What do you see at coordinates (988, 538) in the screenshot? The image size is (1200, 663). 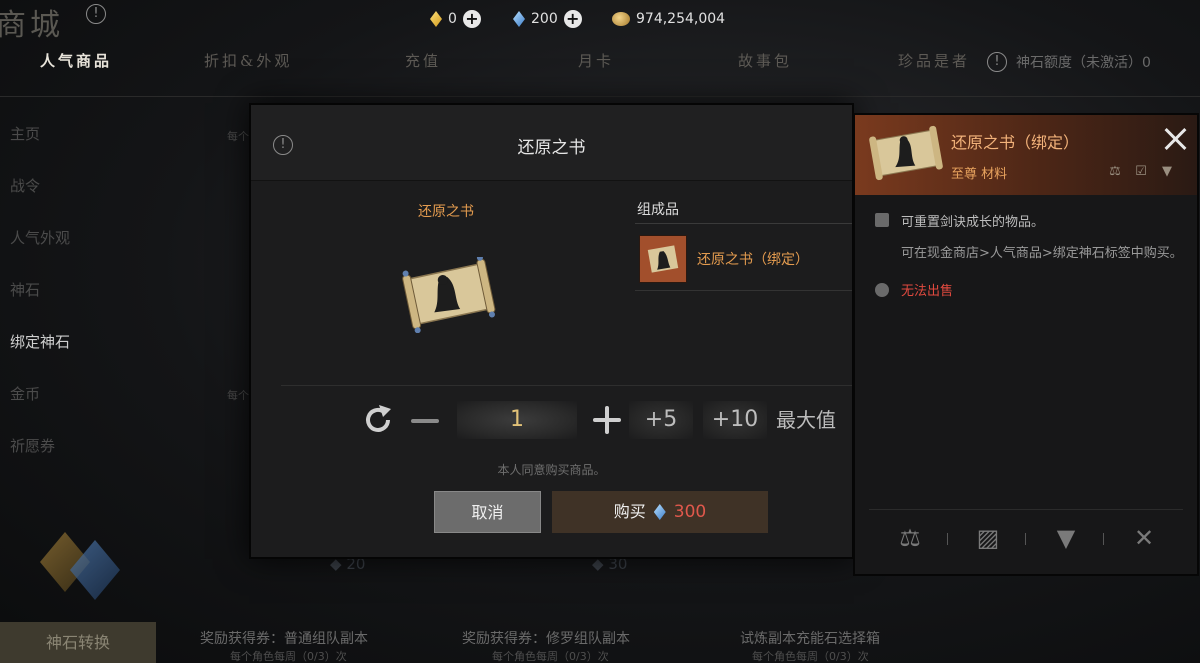 I see `sword-box-icon: ▨` at bounding box center [988, 538].